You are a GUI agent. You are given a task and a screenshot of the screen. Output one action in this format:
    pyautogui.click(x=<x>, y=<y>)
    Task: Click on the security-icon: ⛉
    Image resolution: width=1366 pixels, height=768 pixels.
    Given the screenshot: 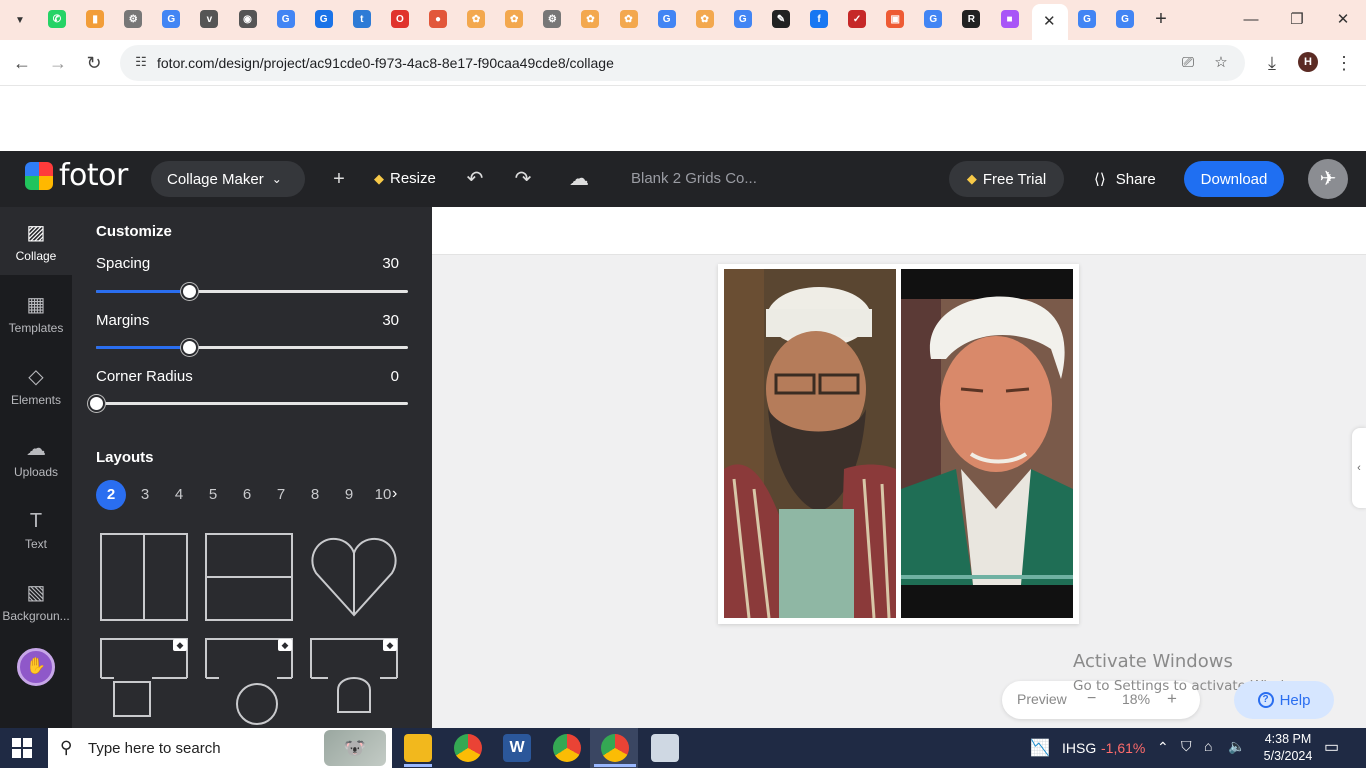 What is the action you would take?
    pyautogui.click(x=1186, y=746)
    